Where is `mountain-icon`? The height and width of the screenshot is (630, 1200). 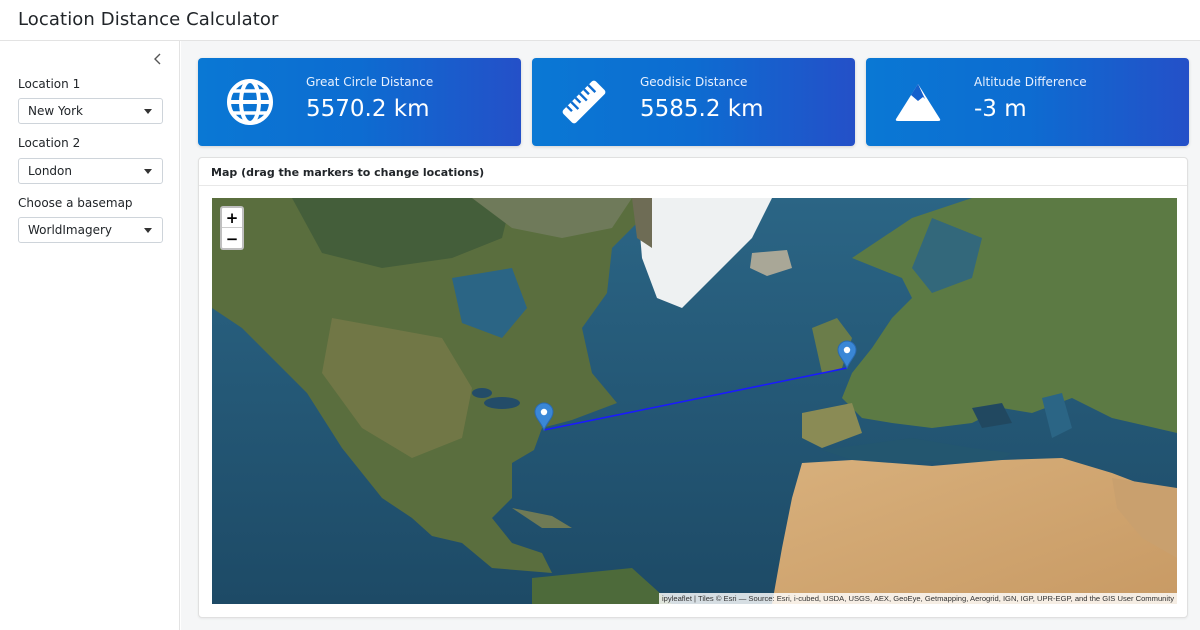
mountain-icon is located at coordinates (918, 102).